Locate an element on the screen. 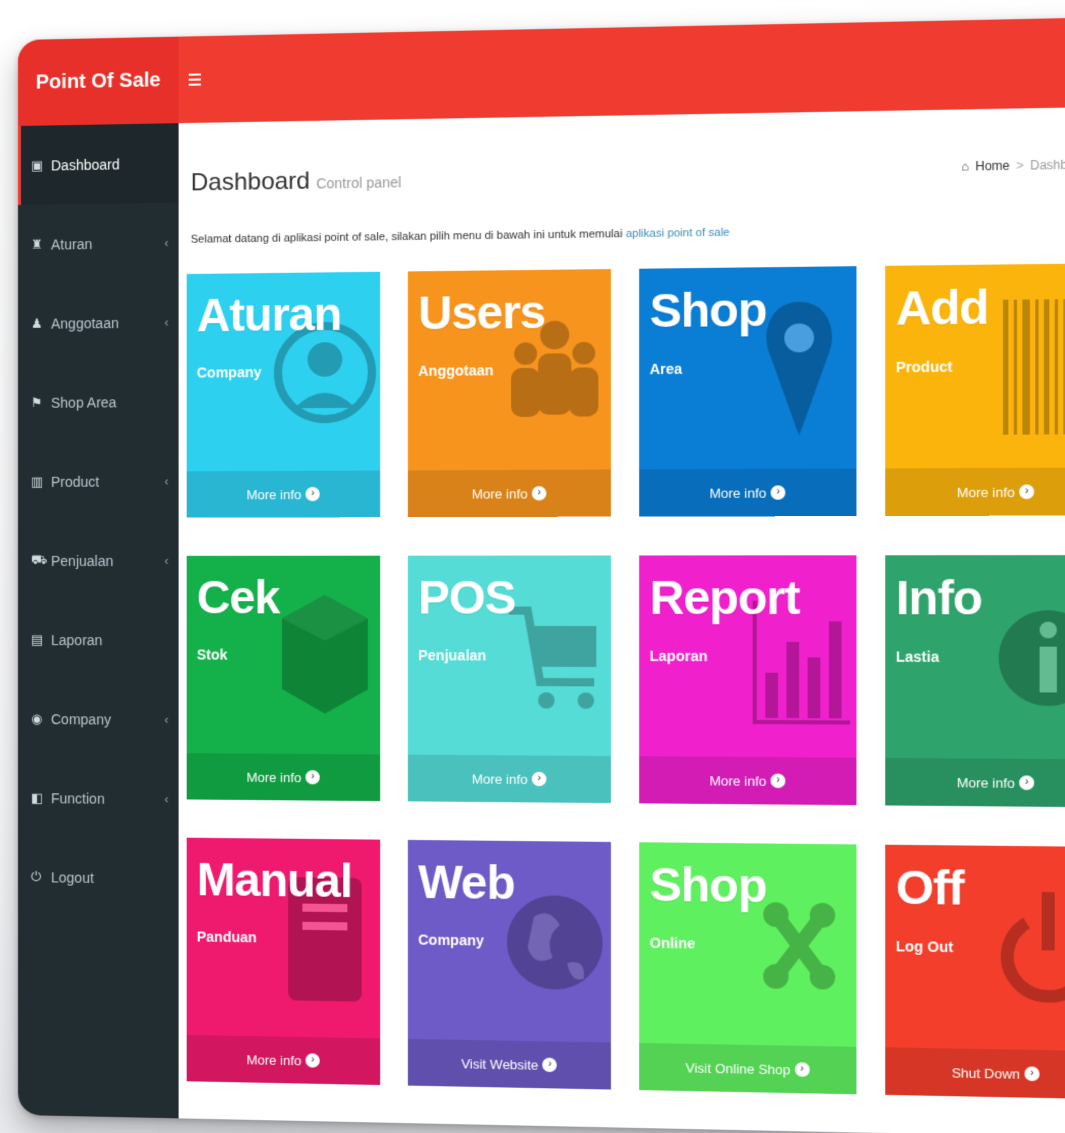 The image size is (1065, 1133). tile-more-info-link: Shut Down › is located at coordinates (975, 1073).